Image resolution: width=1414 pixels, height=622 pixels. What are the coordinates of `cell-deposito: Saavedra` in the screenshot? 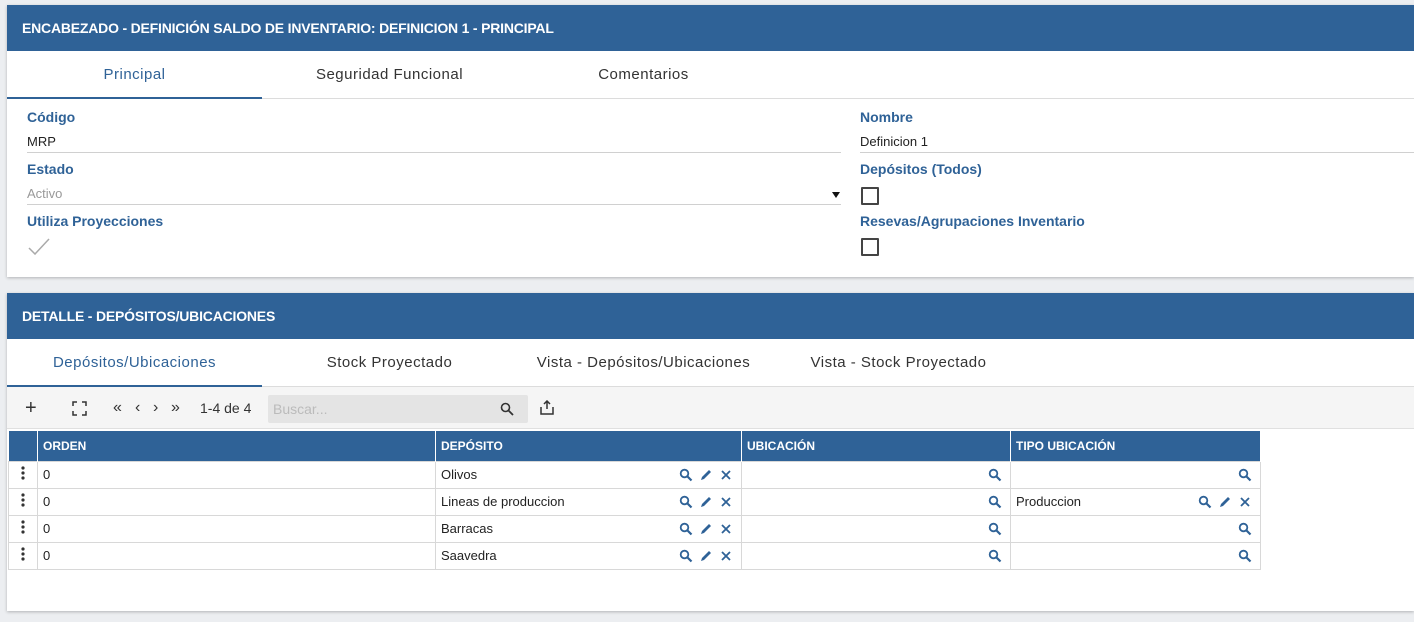 It's located at (588, 555).